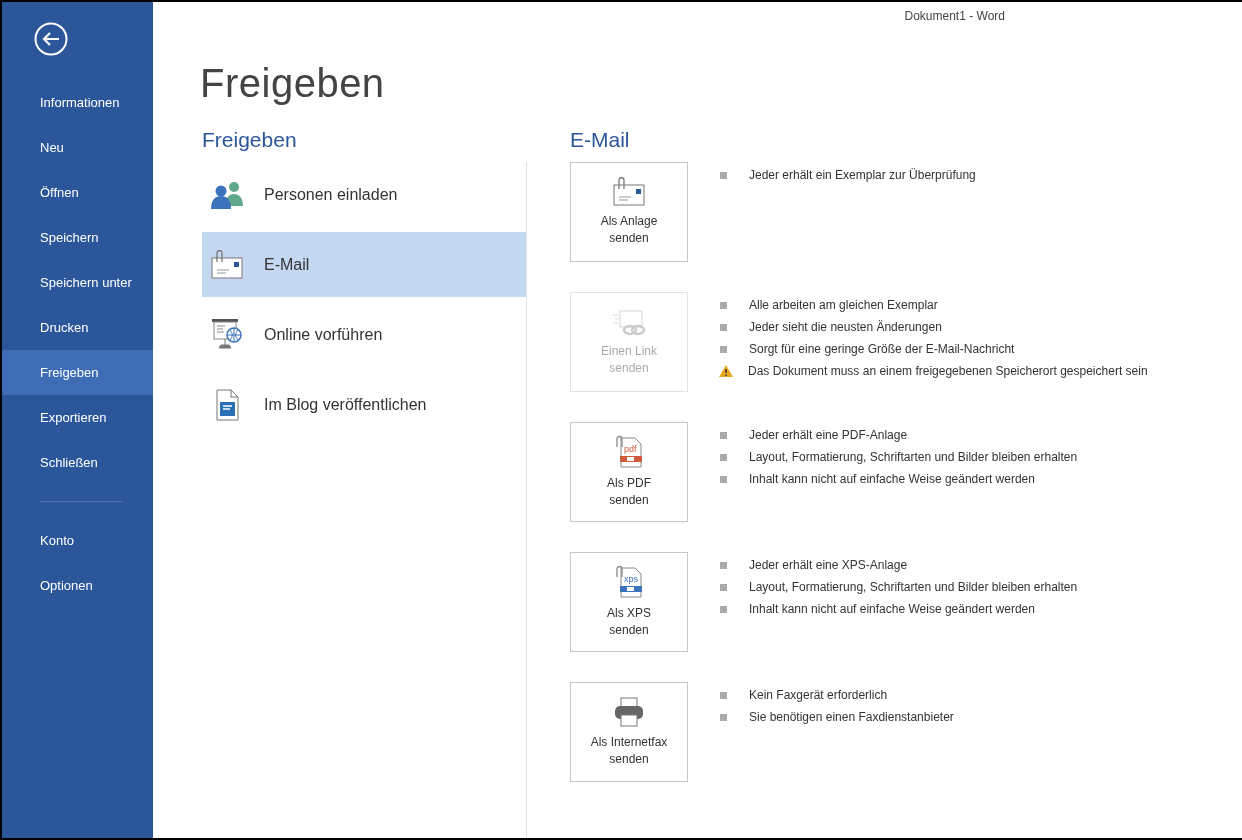 This screenshot has width=1242, height=840. I want to click on send-button: Als Anlage senden, so click(629, 212).